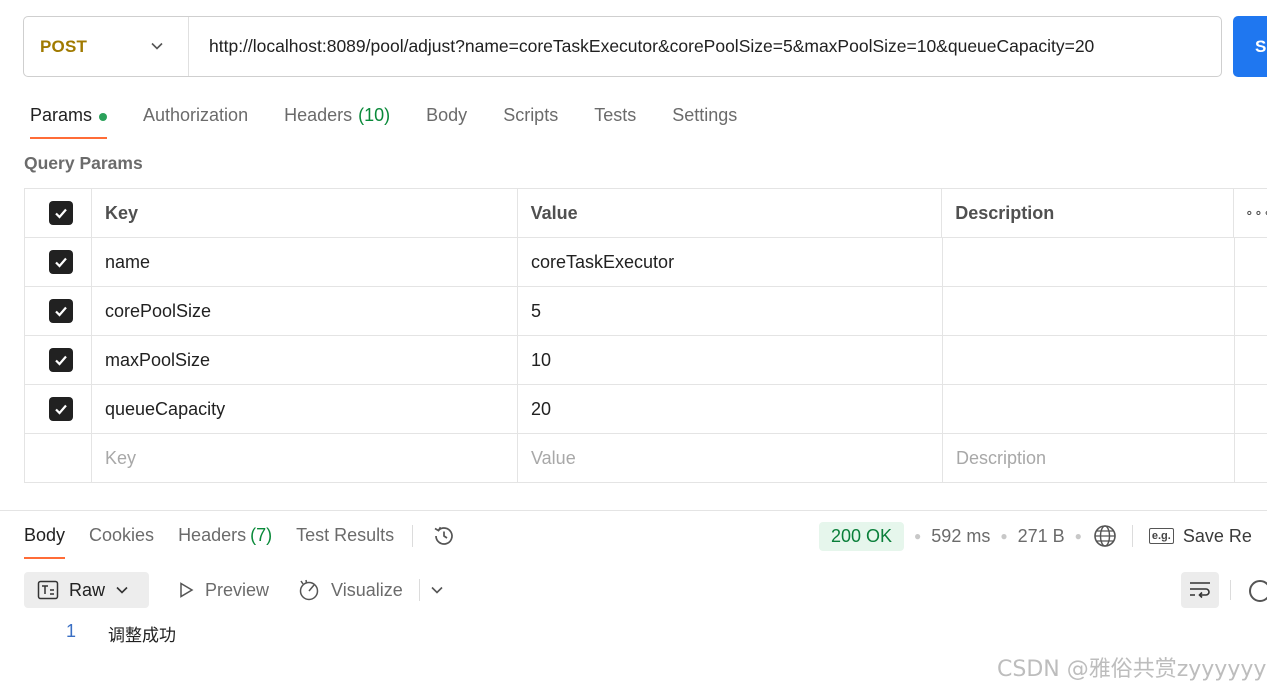 The width and height of the screenshot is (1267, 688). I want to click on method-selector: POST, so click(106, 46).